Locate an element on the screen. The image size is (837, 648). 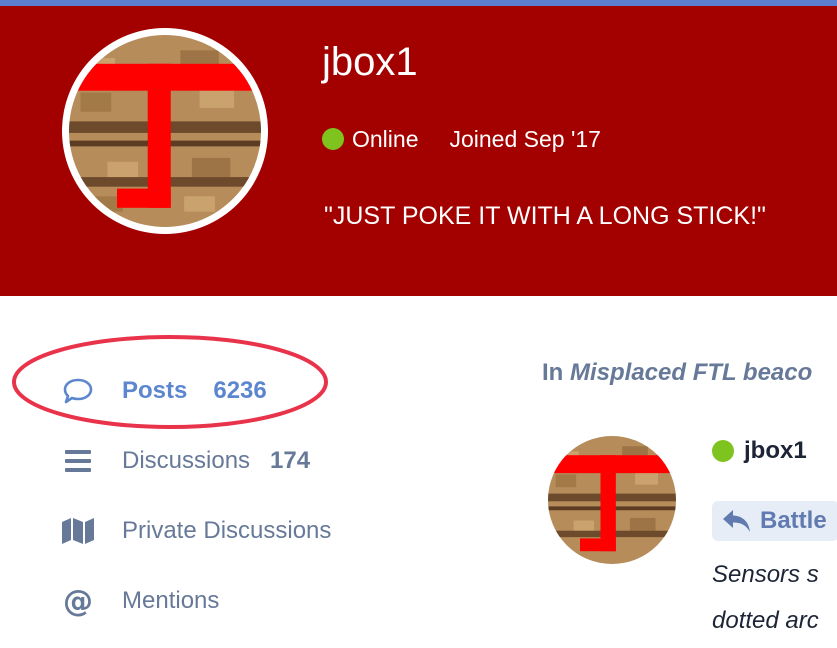
online-status-label: Online is located at coordinates (385, 138).